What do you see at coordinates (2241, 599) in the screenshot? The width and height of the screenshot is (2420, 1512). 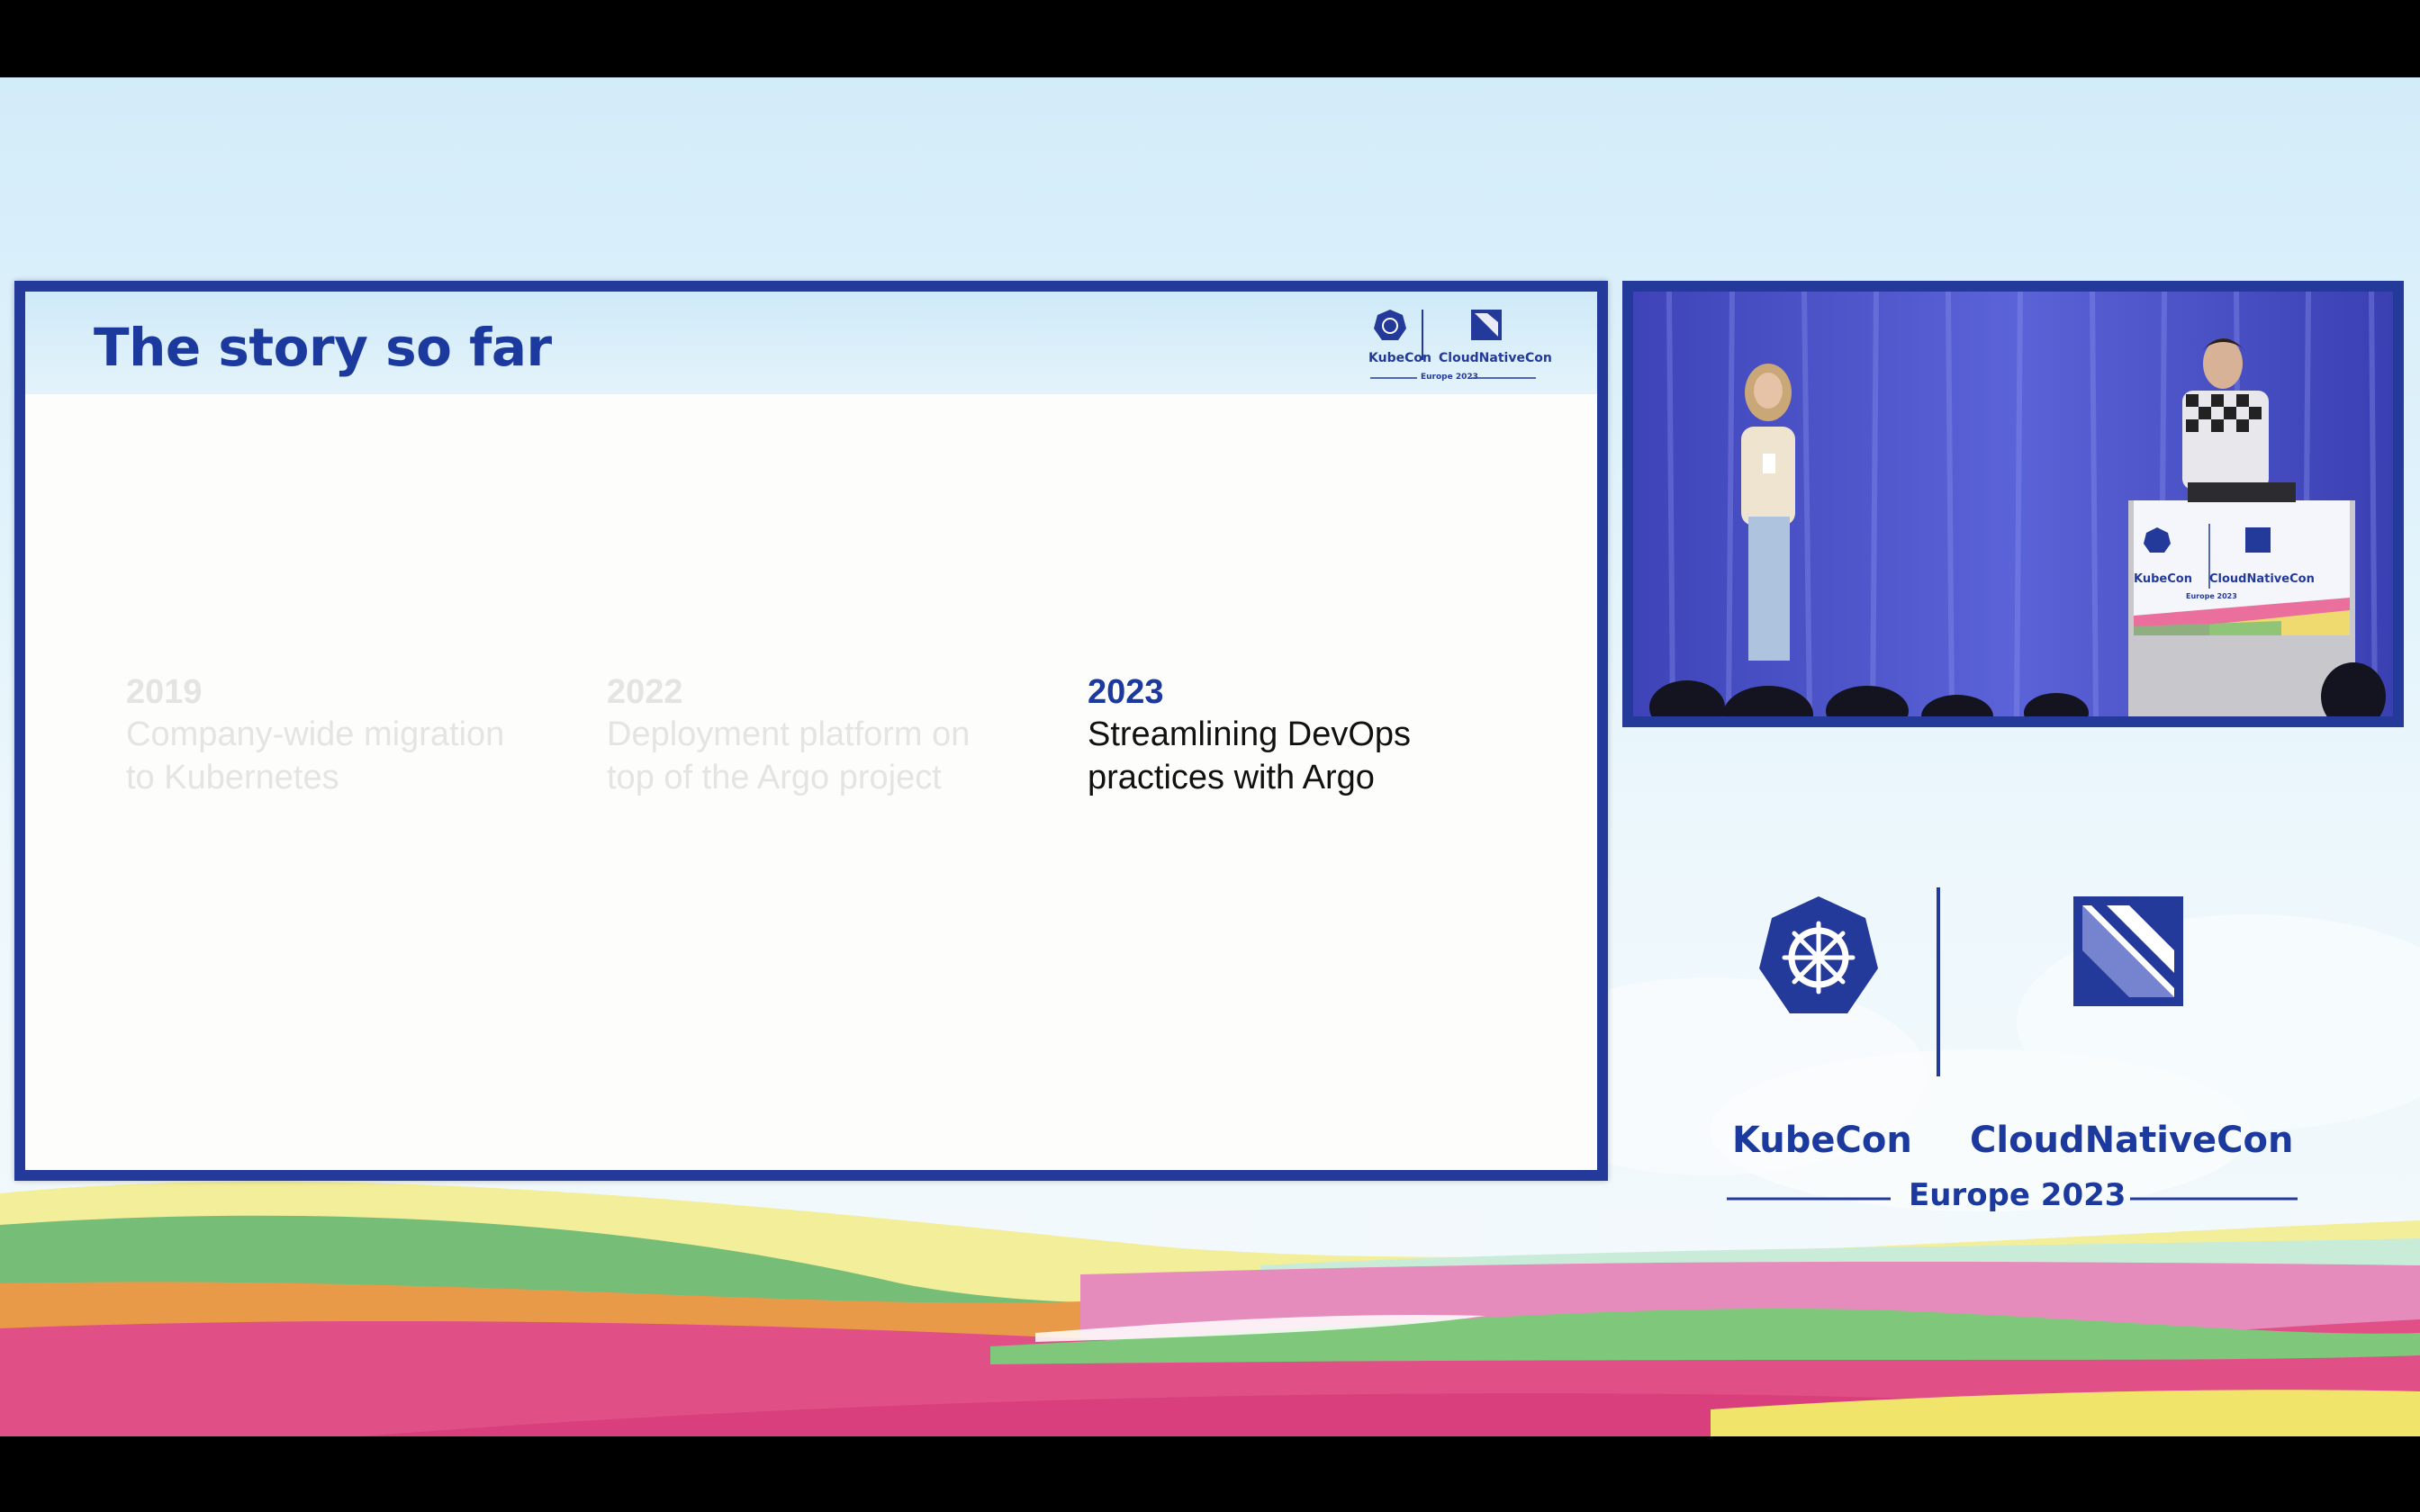 I see `podium` at bounding box center [2241, 599].